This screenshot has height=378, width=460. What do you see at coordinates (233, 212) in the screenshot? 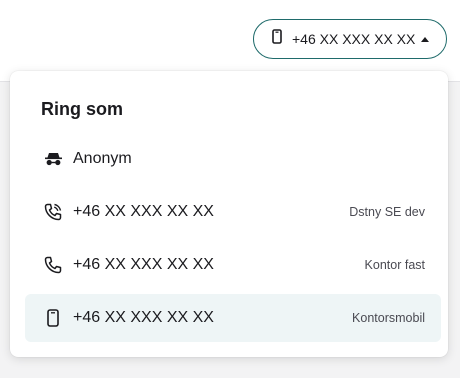
I see `option-dstny-se-dev: +46 XX XXX XX XX Dstny SE dev` at bounding box center [233, 212].